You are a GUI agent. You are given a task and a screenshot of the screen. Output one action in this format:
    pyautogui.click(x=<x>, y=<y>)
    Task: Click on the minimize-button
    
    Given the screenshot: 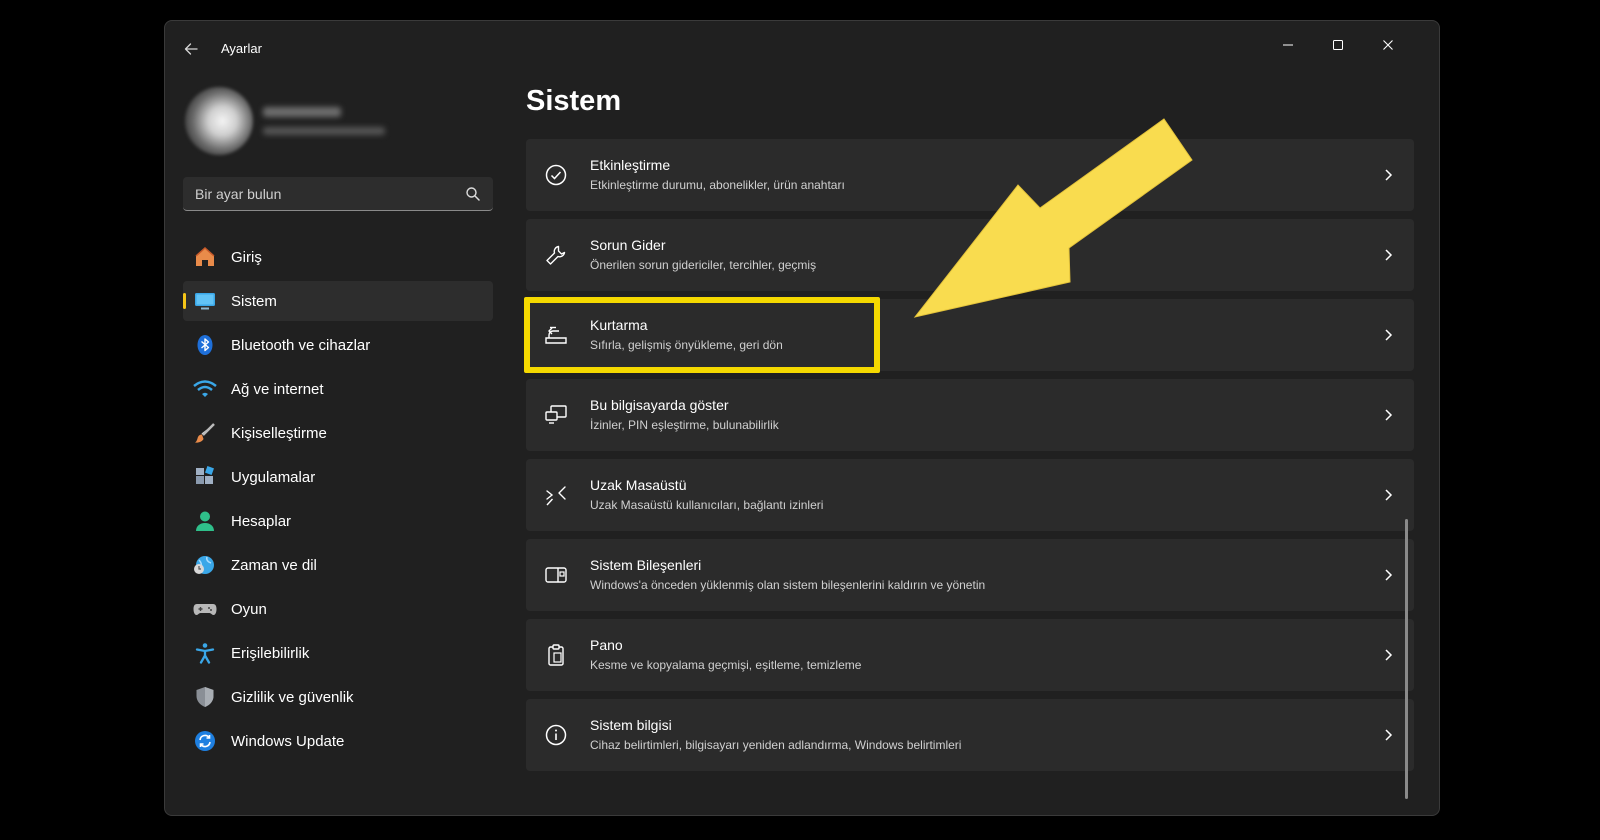 What is the action you would take?
    pyautogui.click(x=1288, y=45)
    